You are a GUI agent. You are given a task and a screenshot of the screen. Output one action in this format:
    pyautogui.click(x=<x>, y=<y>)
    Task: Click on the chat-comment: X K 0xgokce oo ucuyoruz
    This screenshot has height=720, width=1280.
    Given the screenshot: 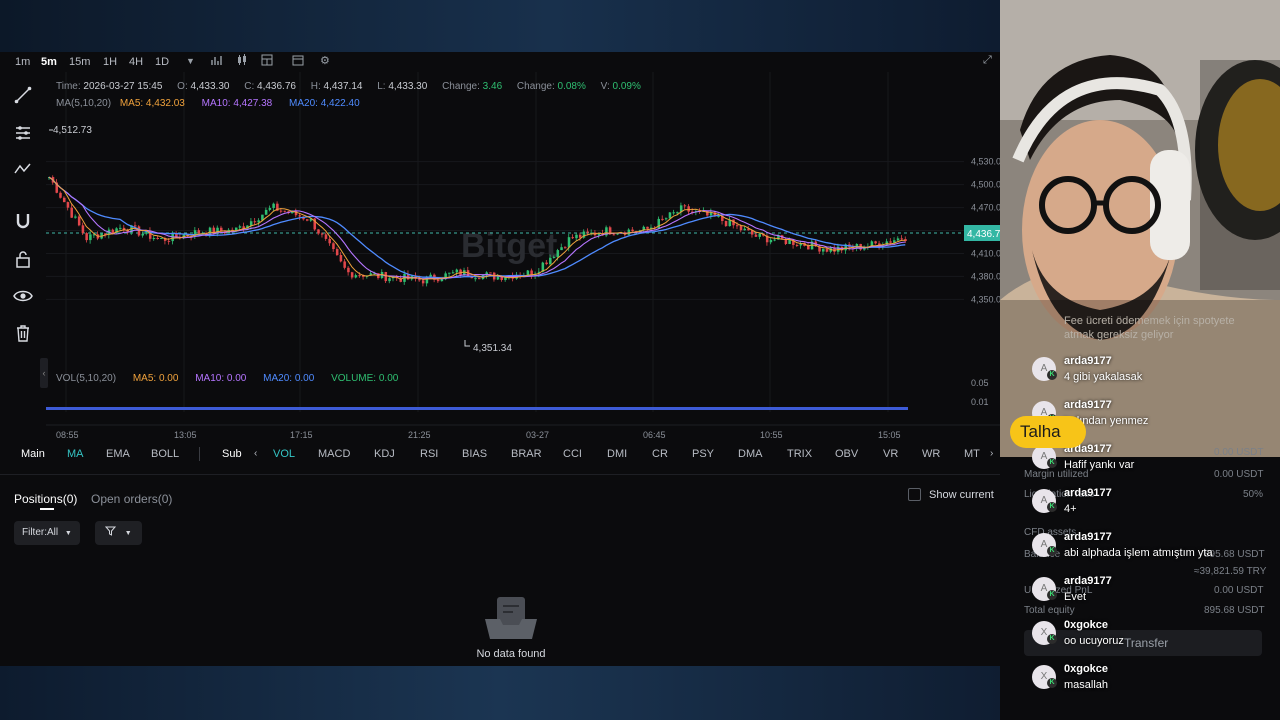 What is the action you would take?
    pyautogui.click(x=1152, y=639)
    